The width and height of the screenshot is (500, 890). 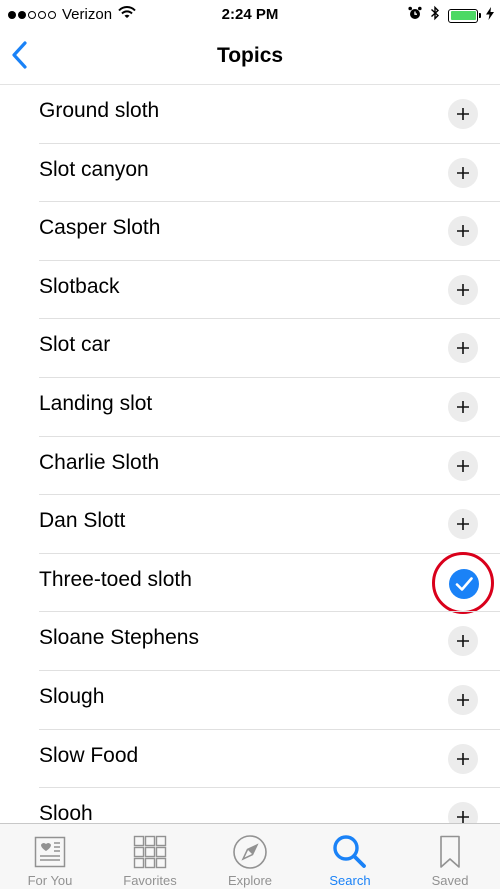 What do you see at coordinates (50, 880) in the screenshot?
I see `tab-label: For You` at bounding box center [50, 880].